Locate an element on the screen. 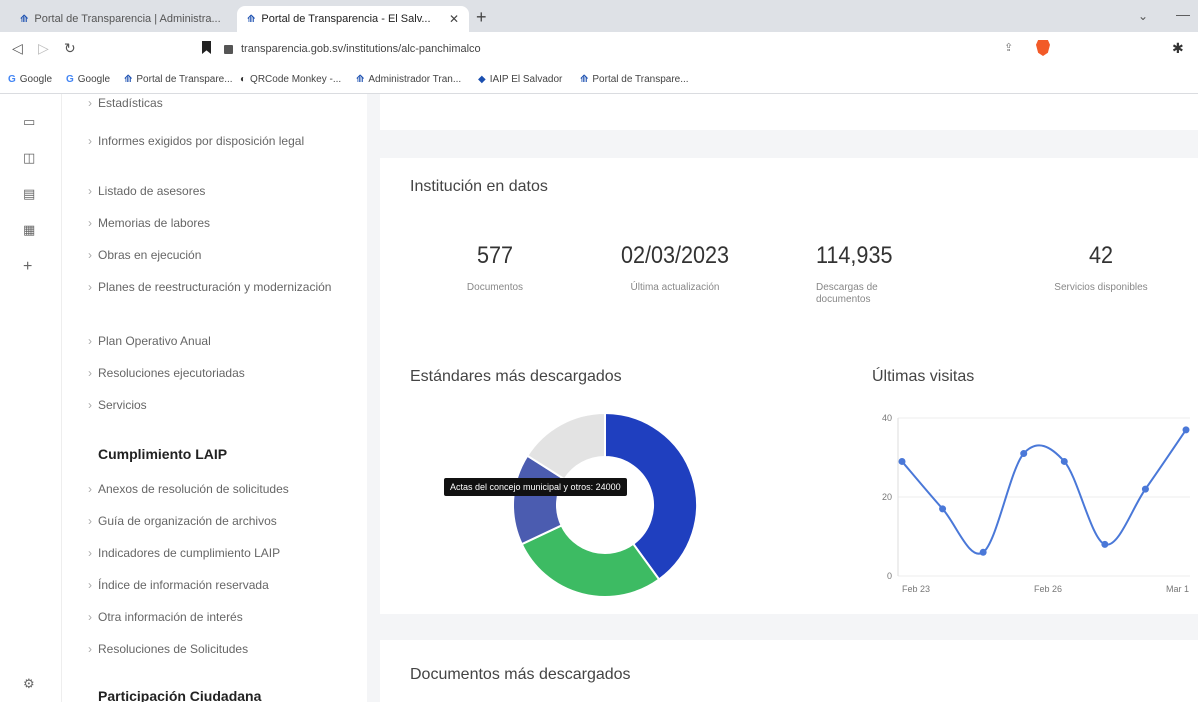 This screenshot has width=1198, height=702. y-tick-label: 0 is located at coordinates (889, 576).